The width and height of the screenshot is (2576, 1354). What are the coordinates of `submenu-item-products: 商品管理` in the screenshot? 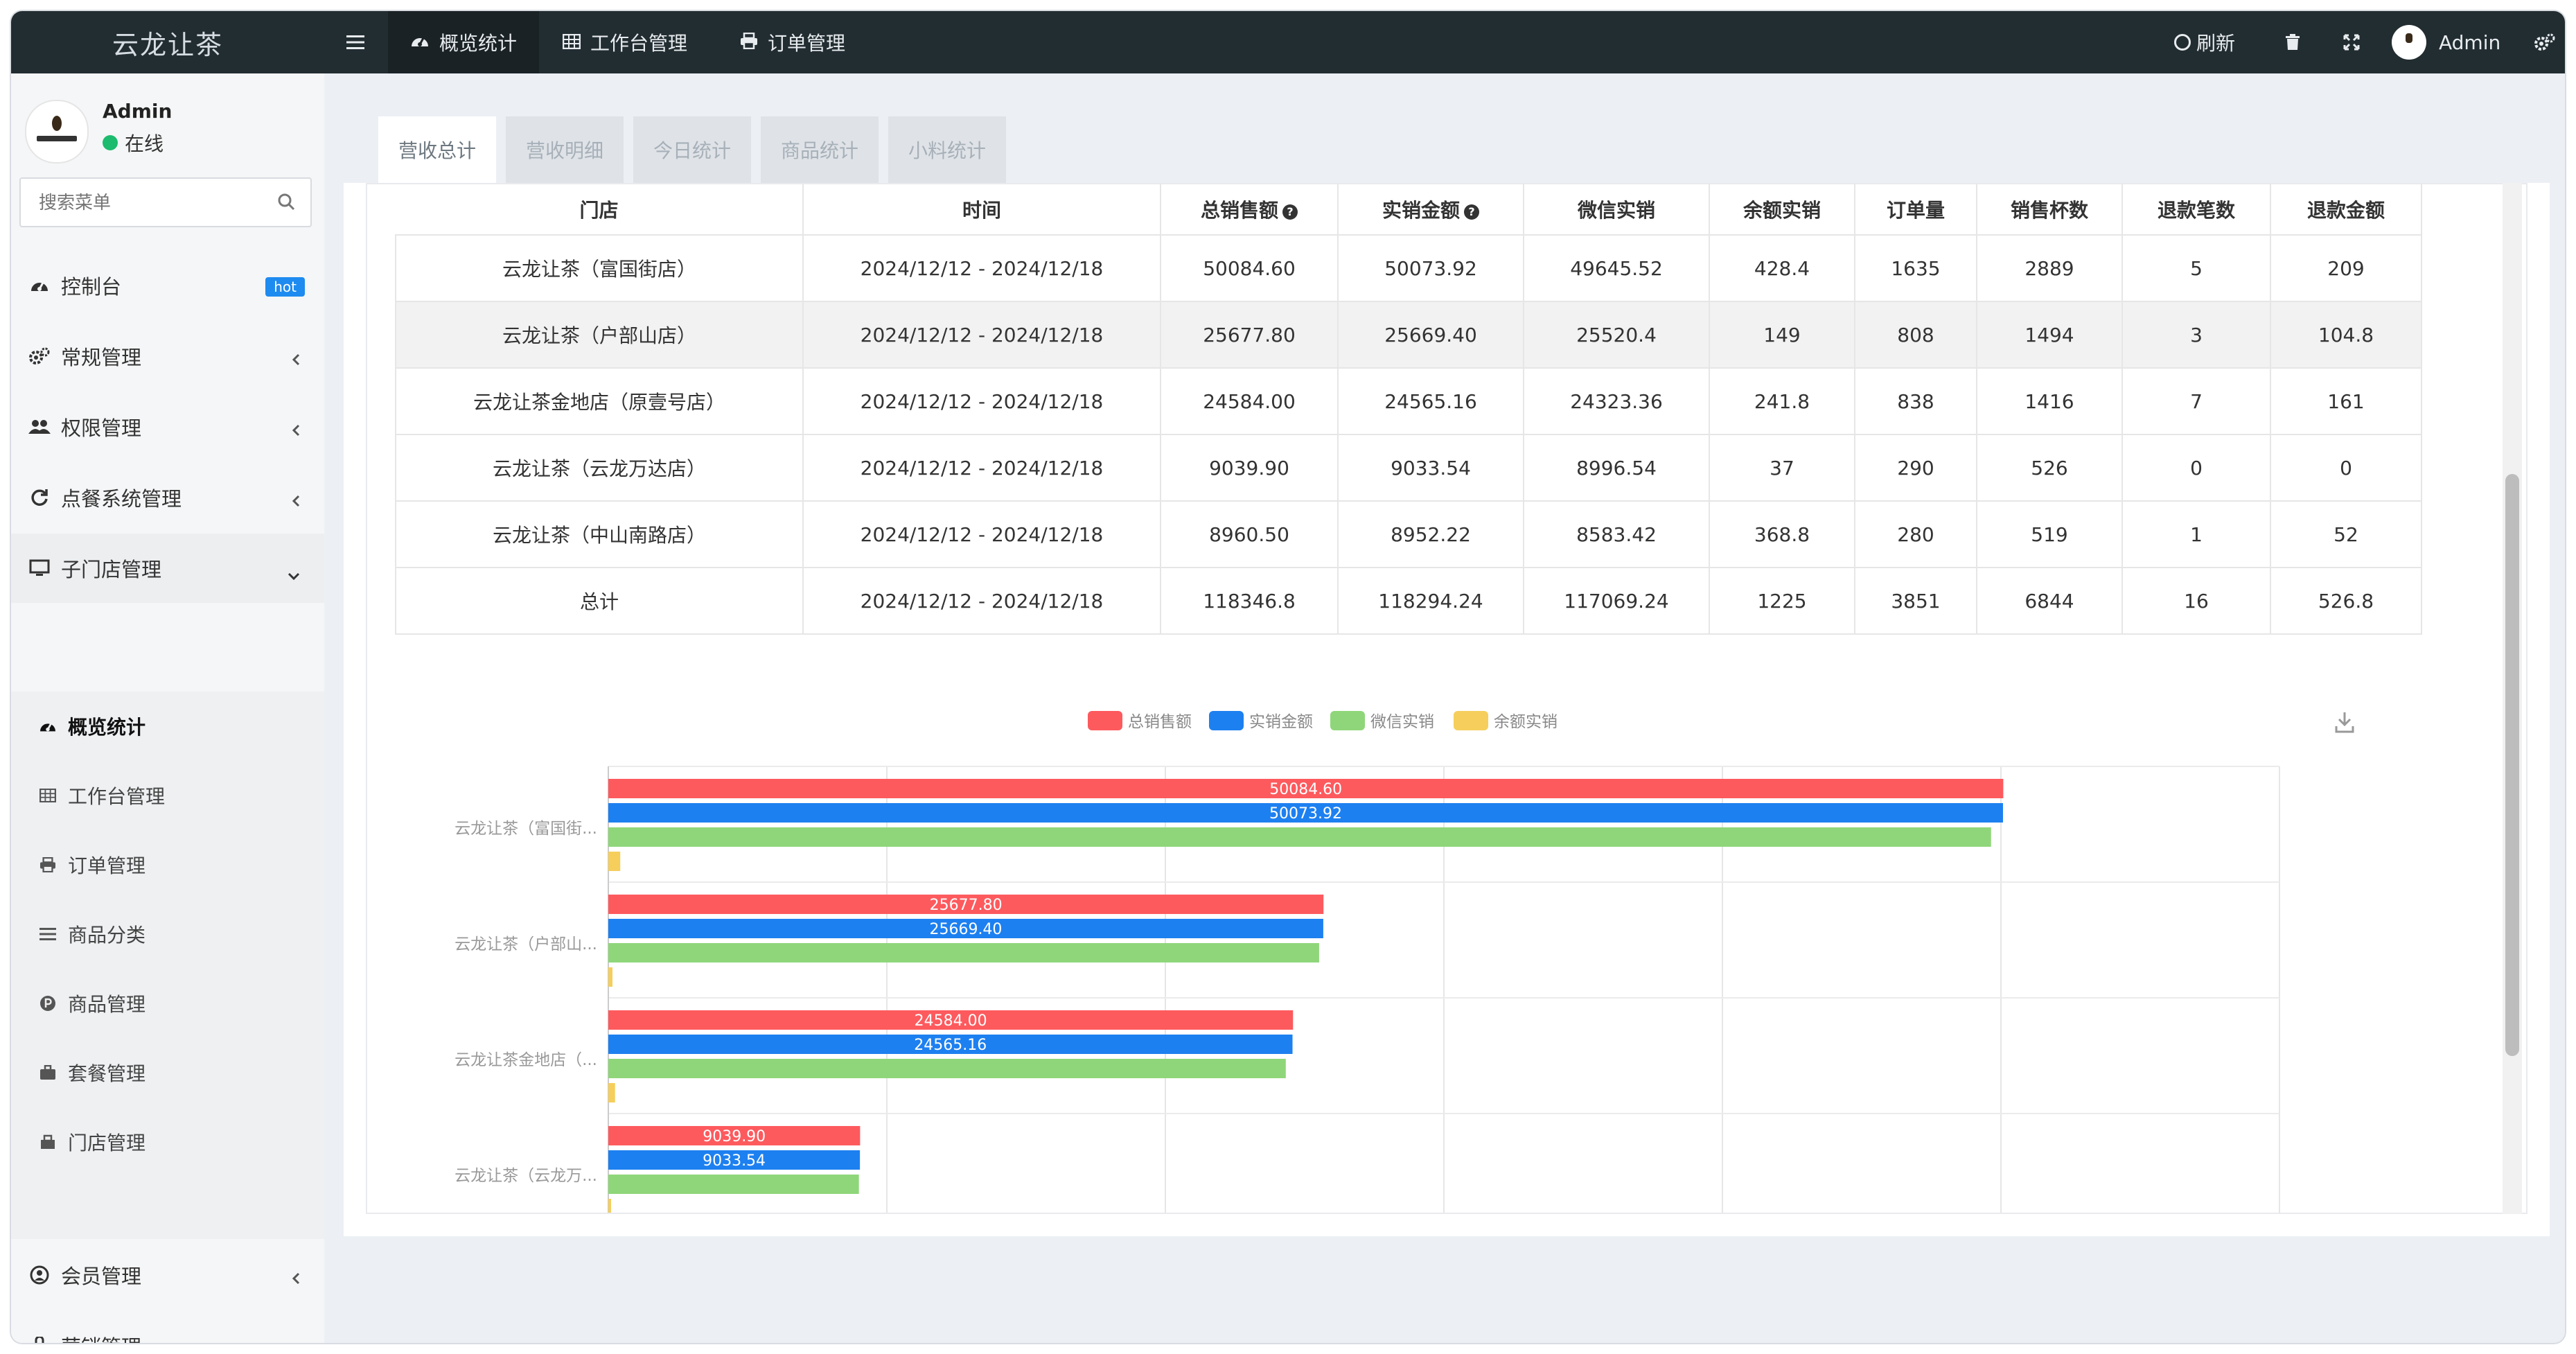 It's located at (167, 1003).